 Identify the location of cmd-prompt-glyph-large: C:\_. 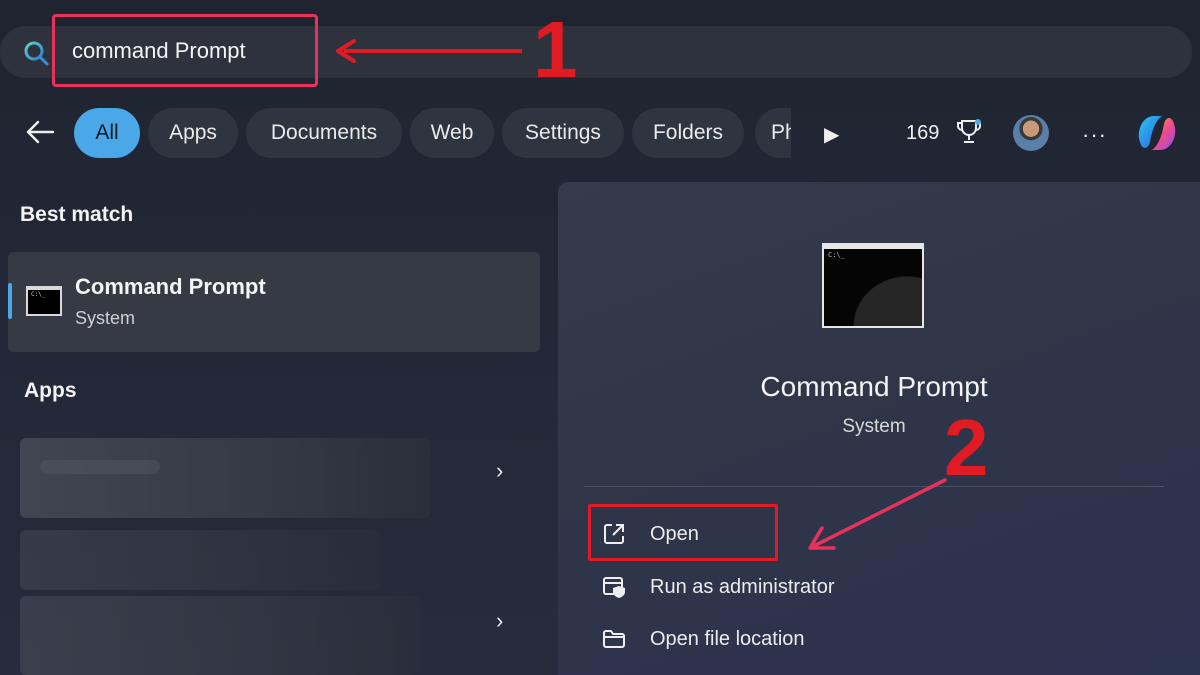
(836, 255).